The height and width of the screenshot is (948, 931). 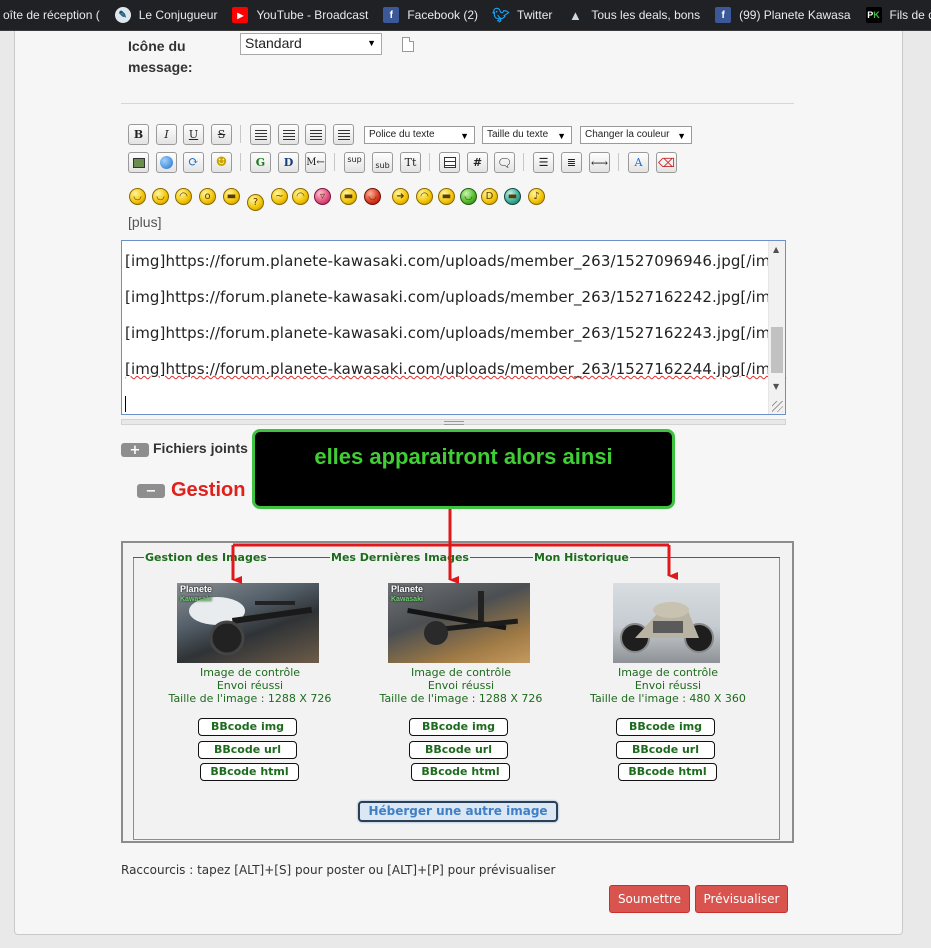 What do you see at coordinates (741, 899) in the screenshot?
I see `preview-button: Prévisualiser` at bounding box center [741, 899].